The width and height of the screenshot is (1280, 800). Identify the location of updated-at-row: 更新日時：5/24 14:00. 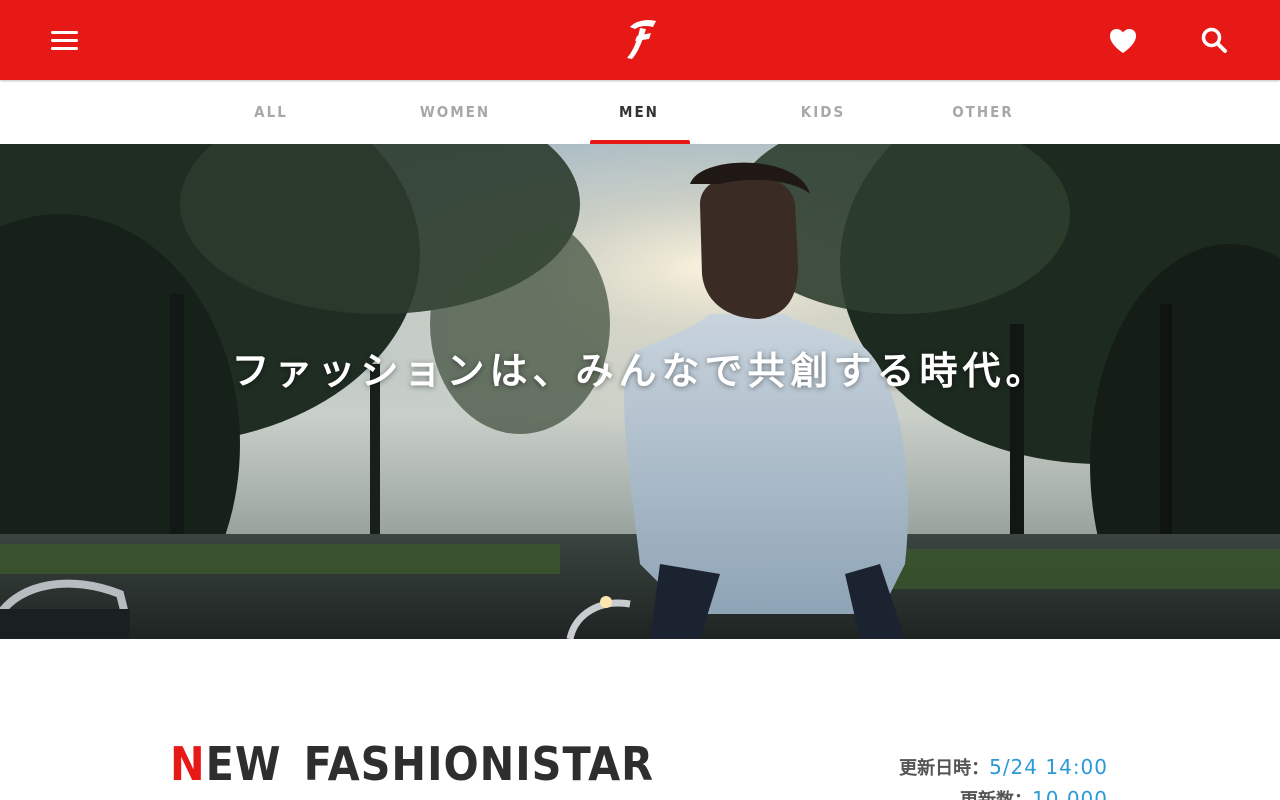
(1003, 768).